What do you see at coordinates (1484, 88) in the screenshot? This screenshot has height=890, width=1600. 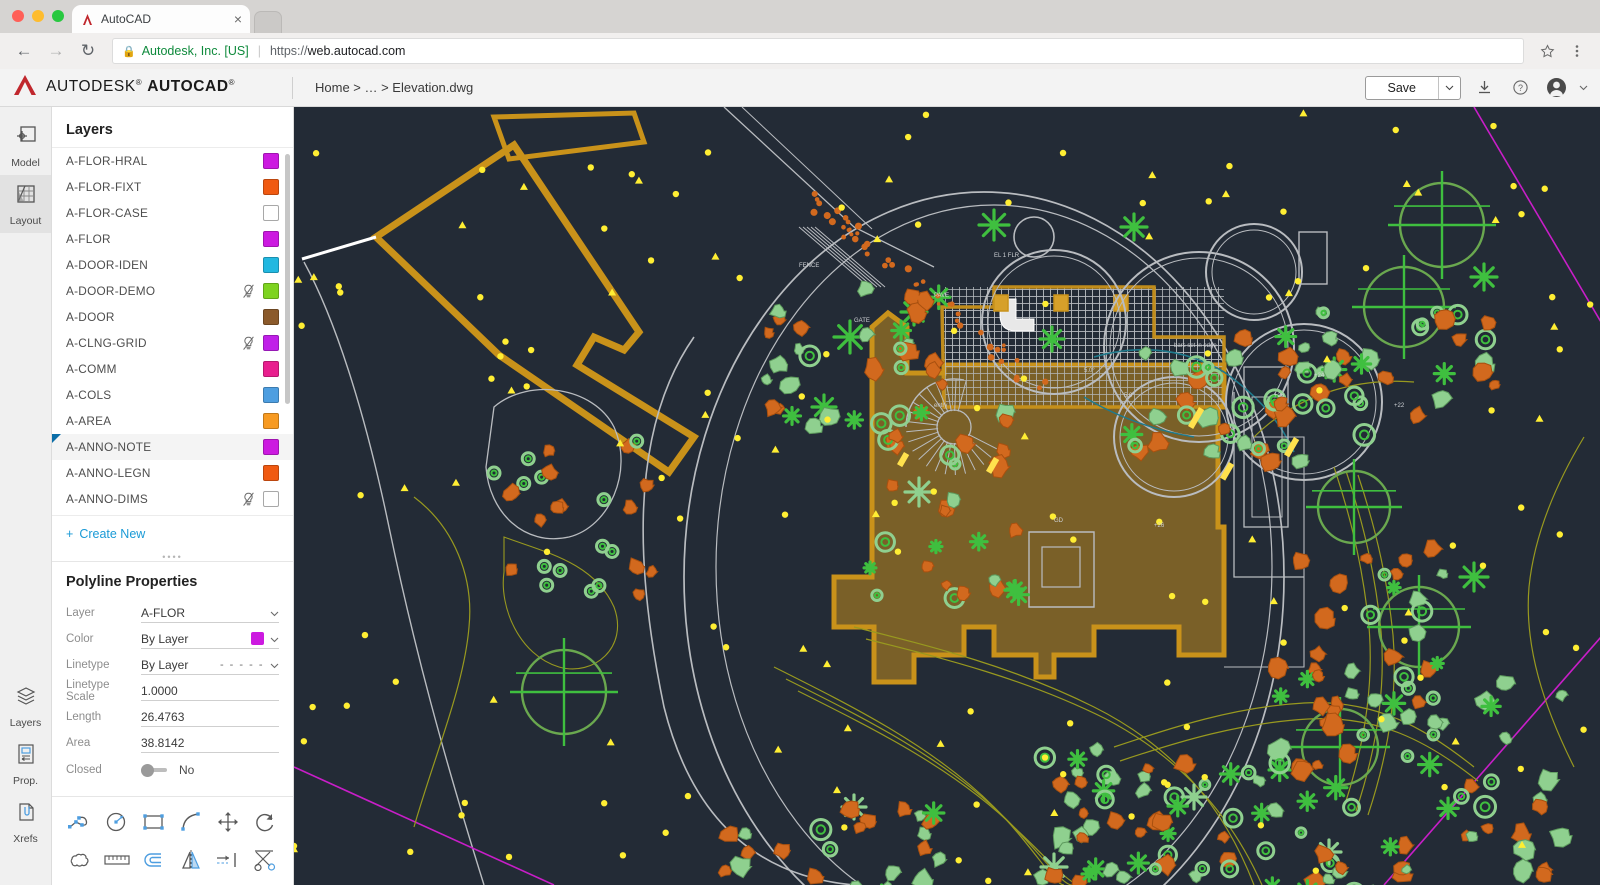 I see `download-icon` at bounding box center [1484, 88].